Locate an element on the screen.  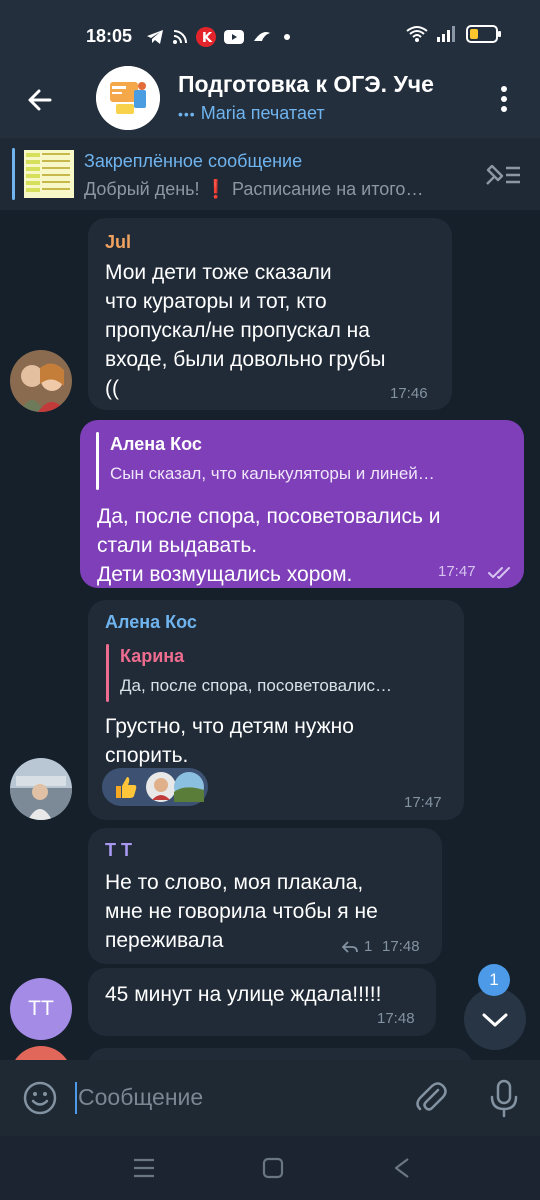
system-navigation-bar is located at coordinates (270, 1168).